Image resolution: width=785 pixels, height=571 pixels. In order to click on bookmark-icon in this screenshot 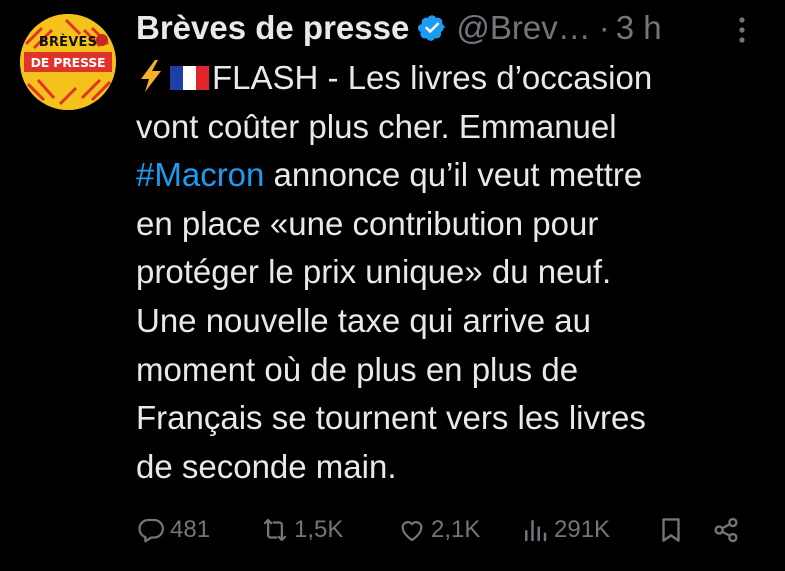, I will do `click(671, 530)`.